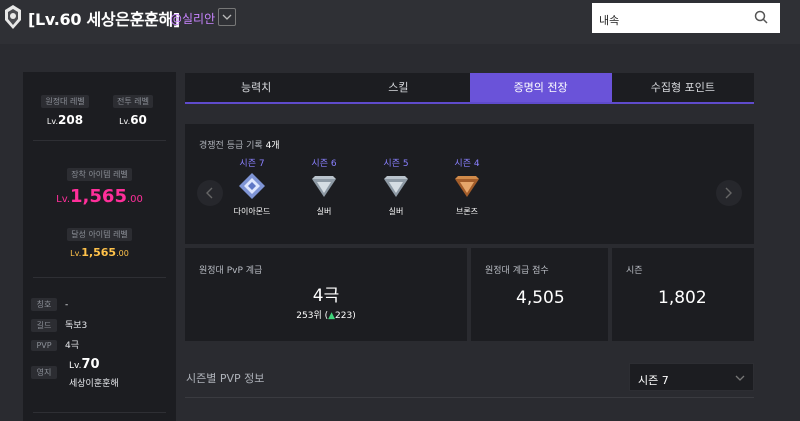 Image resolution: width=800 pixels, height=421 pixels. Describe the element at coordinates (133, 111) in the screenshot. I see `combat-level: 전투 레벨 Lv.60` at that location.